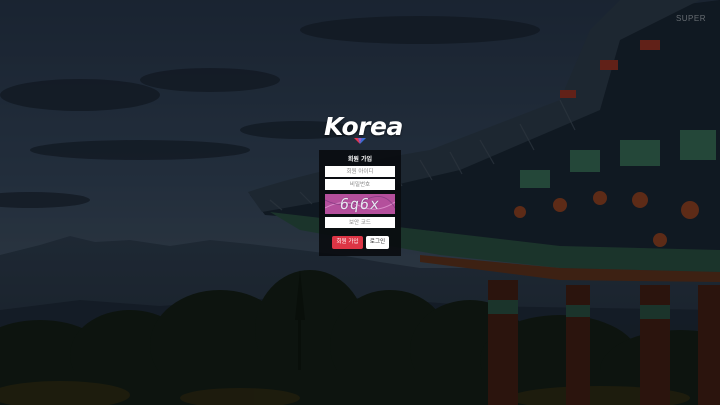  Describe the element at coordinates (360, 159) in the screenshot. I see `panel-title: 회원 가입` at that location.